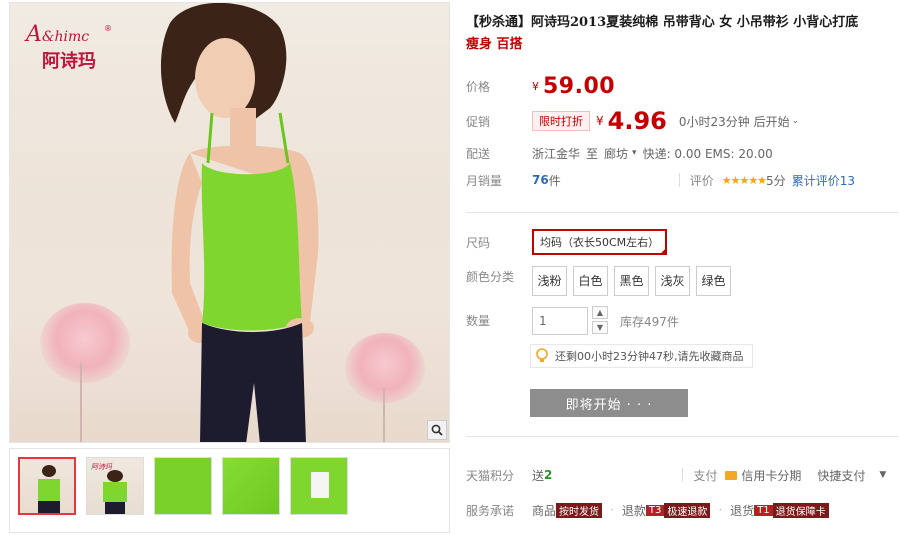 The width and height of the screenshot is (900, 535). I want to click on sales-label: 月销量, so click(484, 180).